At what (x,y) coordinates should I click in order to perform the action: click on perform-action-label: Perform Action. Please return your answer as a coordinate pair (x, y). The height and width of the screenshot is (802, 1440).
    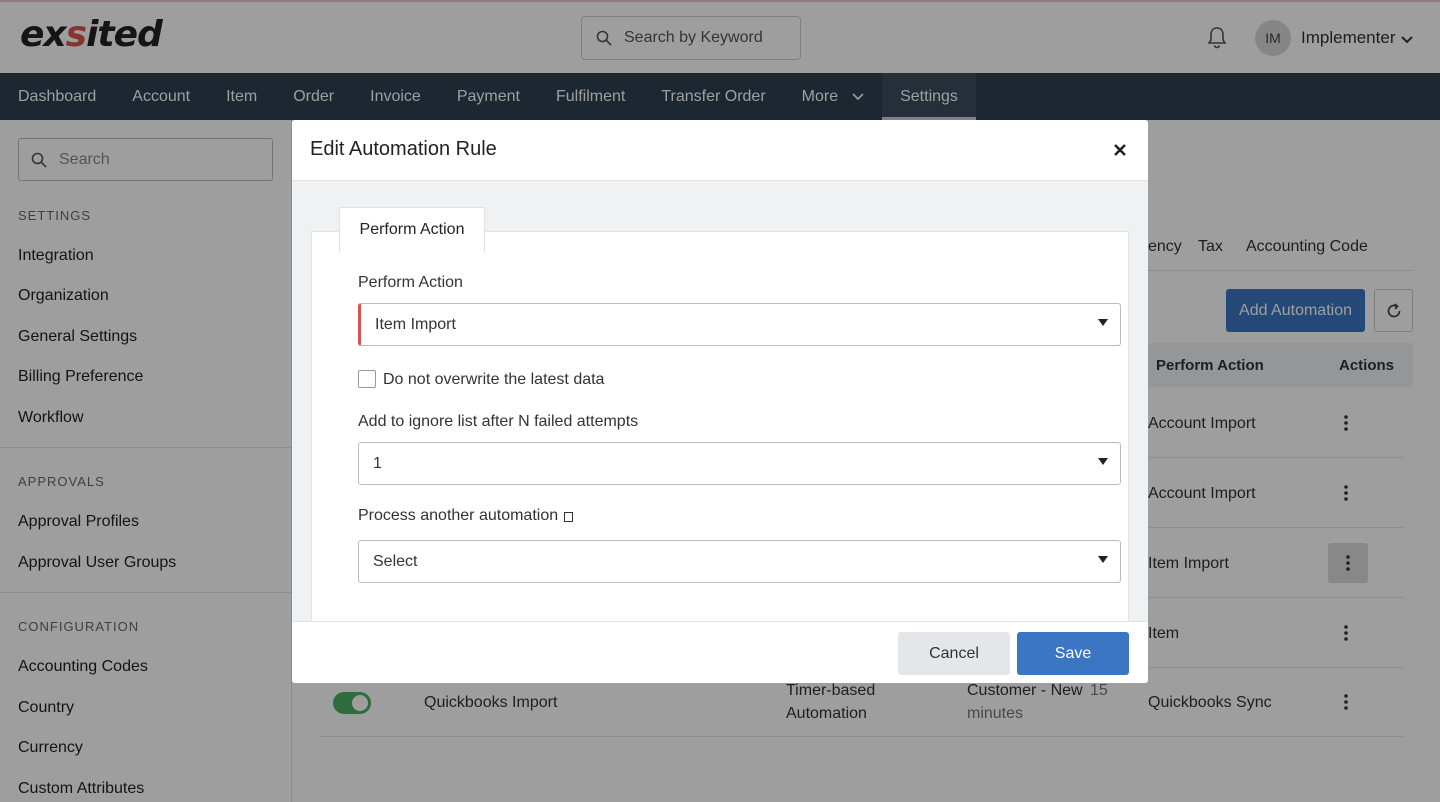
    Looking at the image, I should click on (410, 282).